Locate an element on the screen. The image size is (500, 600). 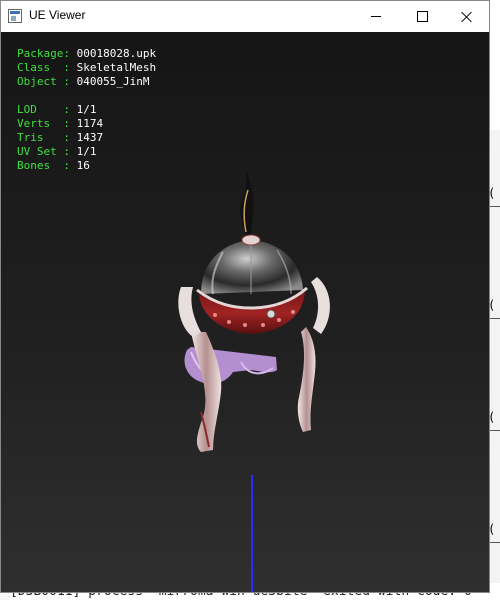
close-icon is located at coordinates (467, 17).